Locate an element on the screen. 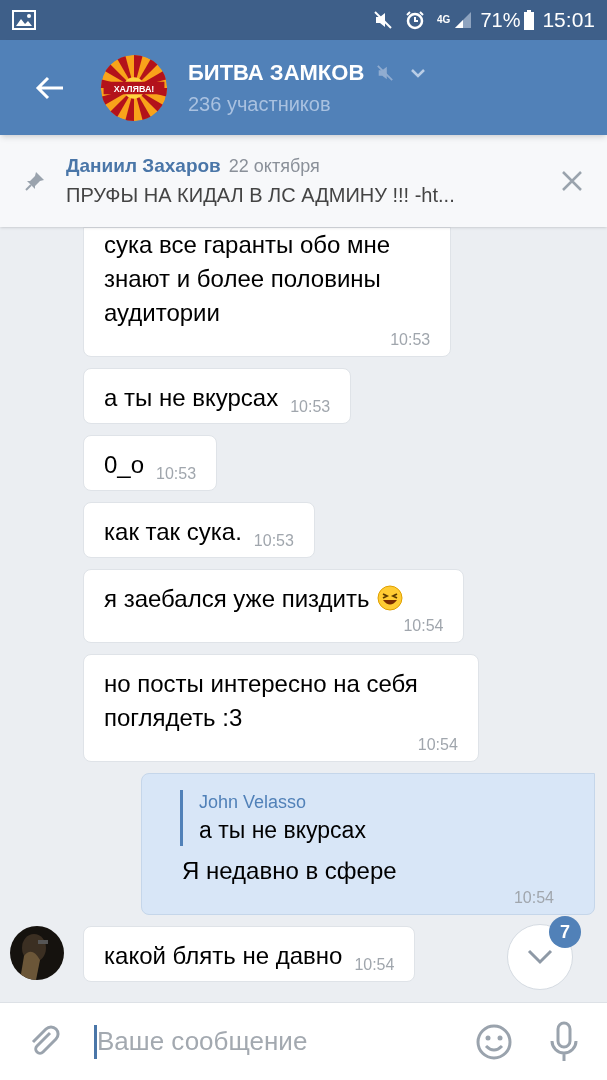  participant-count: 236 участников is located at coordinates (260, 104).